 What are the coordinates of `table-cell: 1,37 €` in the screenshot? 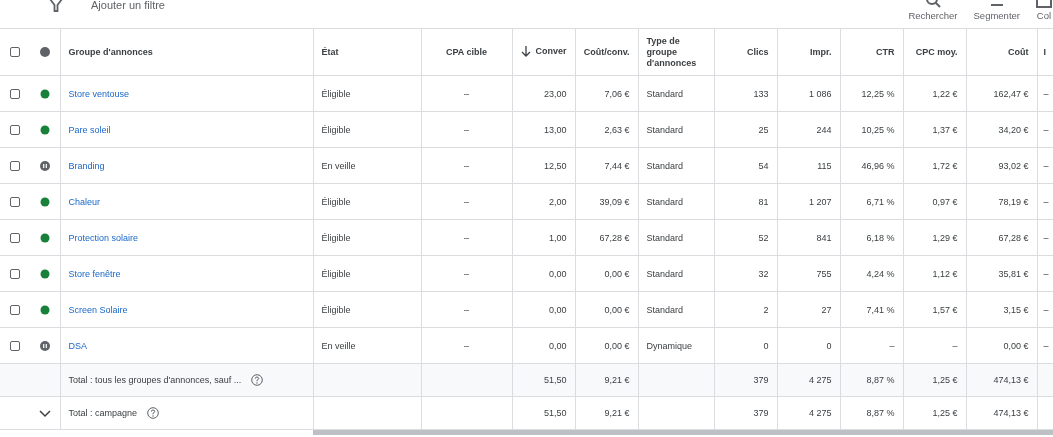 It's located at (945, 129).